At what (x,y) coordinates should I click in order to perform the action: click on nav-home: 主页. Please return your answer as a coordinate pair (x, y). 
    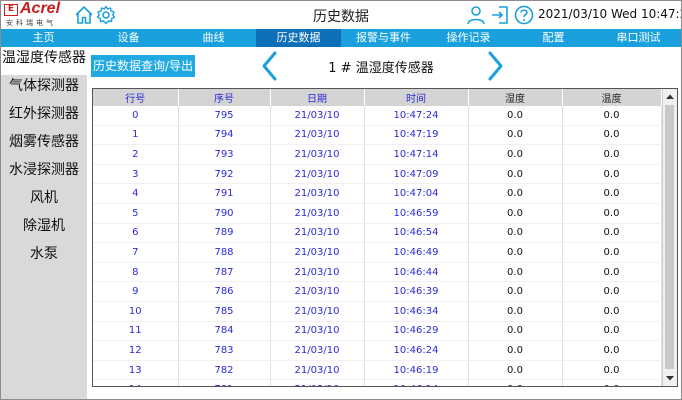
    Looking at the image, I should click on (43, 38).